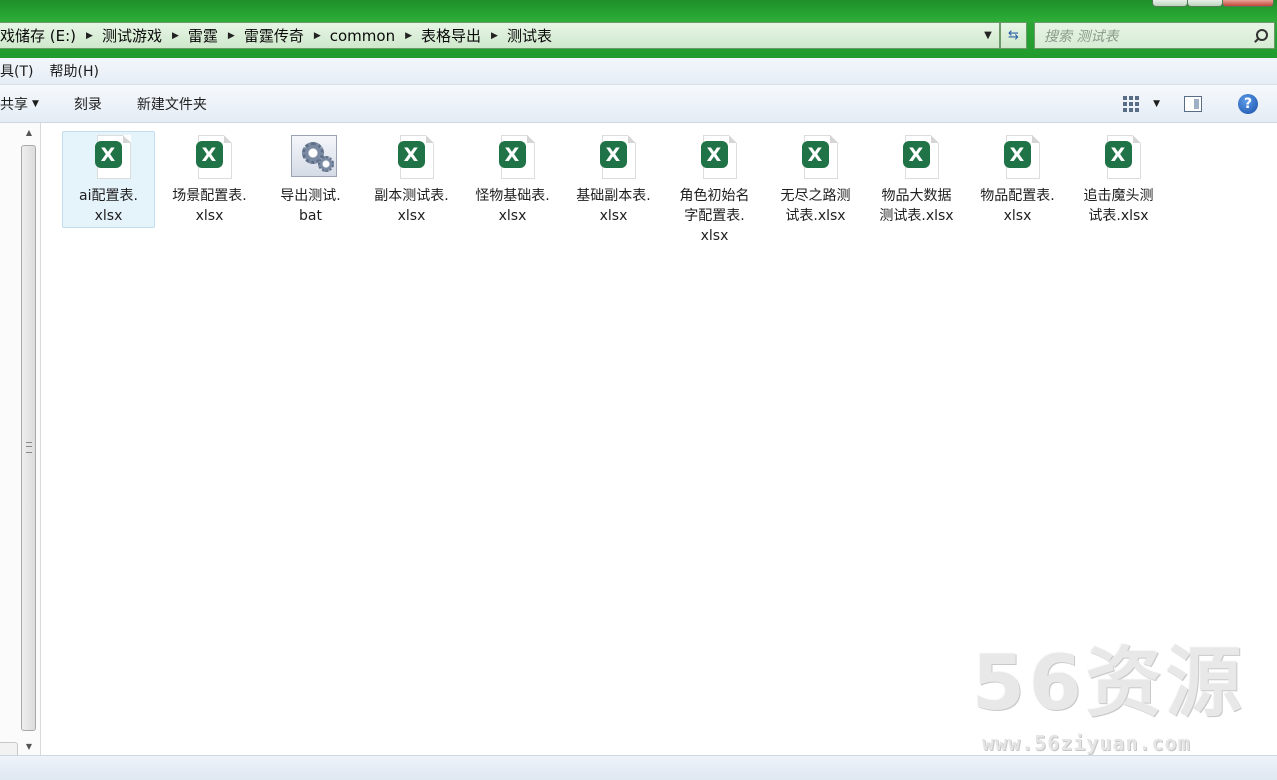  Describe the element at coordinates (35, 103) in the screenshot. I see `caret-down-icon: ▼` at that location.